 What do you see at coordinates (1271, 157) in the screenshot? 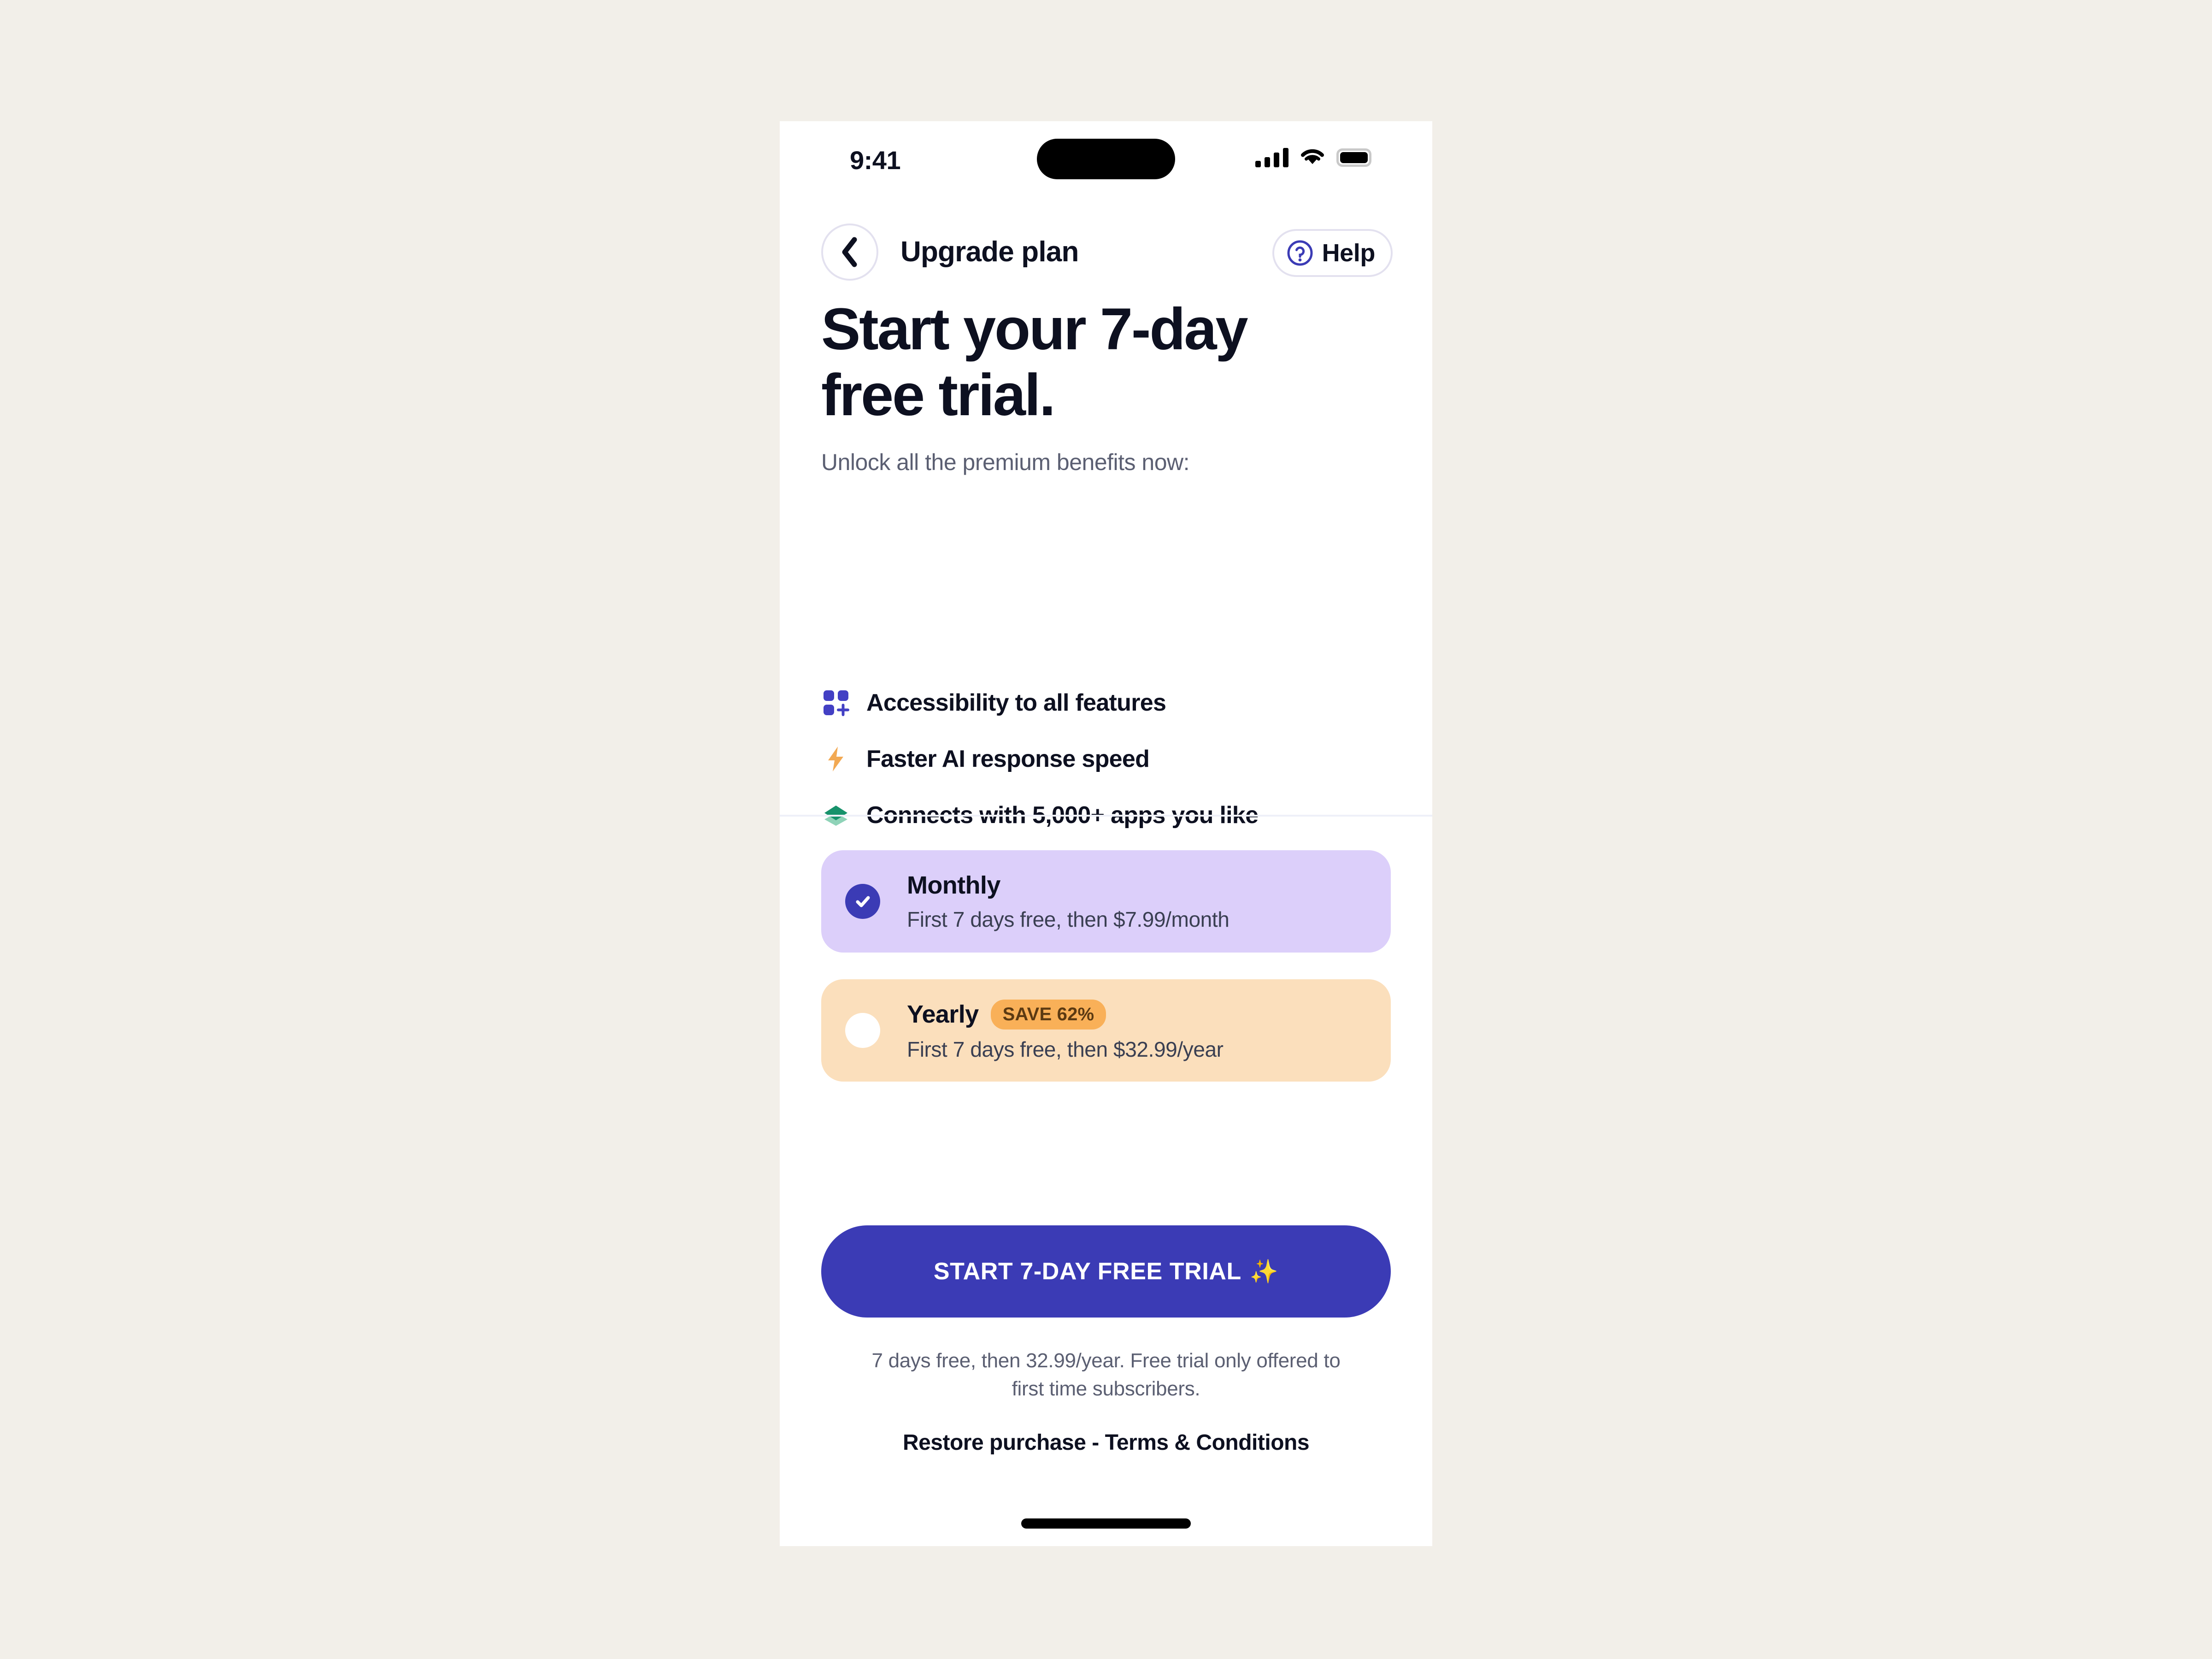
I see `cellular-bars-icon` at bounding box center [1271, 157].